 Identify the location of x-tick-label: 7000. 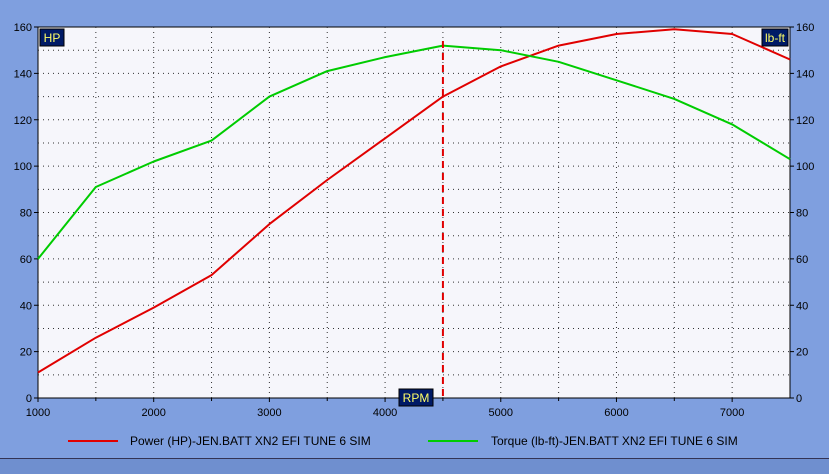
(732, 413).